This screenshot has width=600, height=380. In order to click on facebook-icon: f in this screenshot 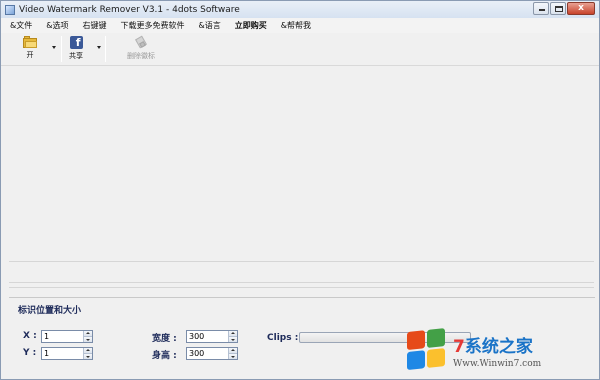, I will do `click(76, 42)`.